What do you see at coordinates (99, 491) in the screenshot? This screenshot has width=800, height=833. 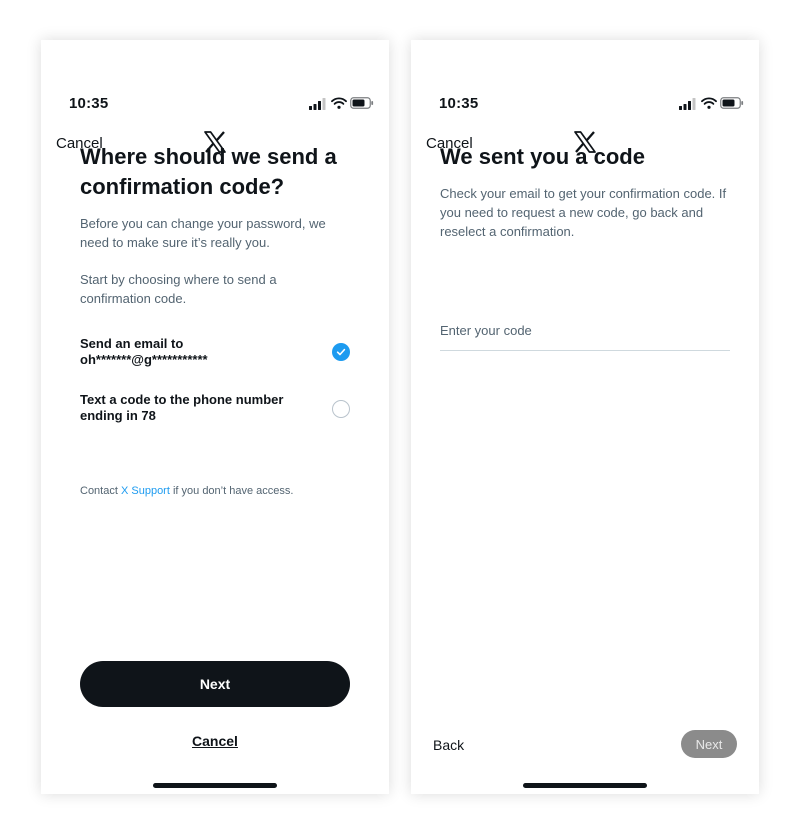 I see `contact-prefix: Contact` at bounding box center [99, 491].